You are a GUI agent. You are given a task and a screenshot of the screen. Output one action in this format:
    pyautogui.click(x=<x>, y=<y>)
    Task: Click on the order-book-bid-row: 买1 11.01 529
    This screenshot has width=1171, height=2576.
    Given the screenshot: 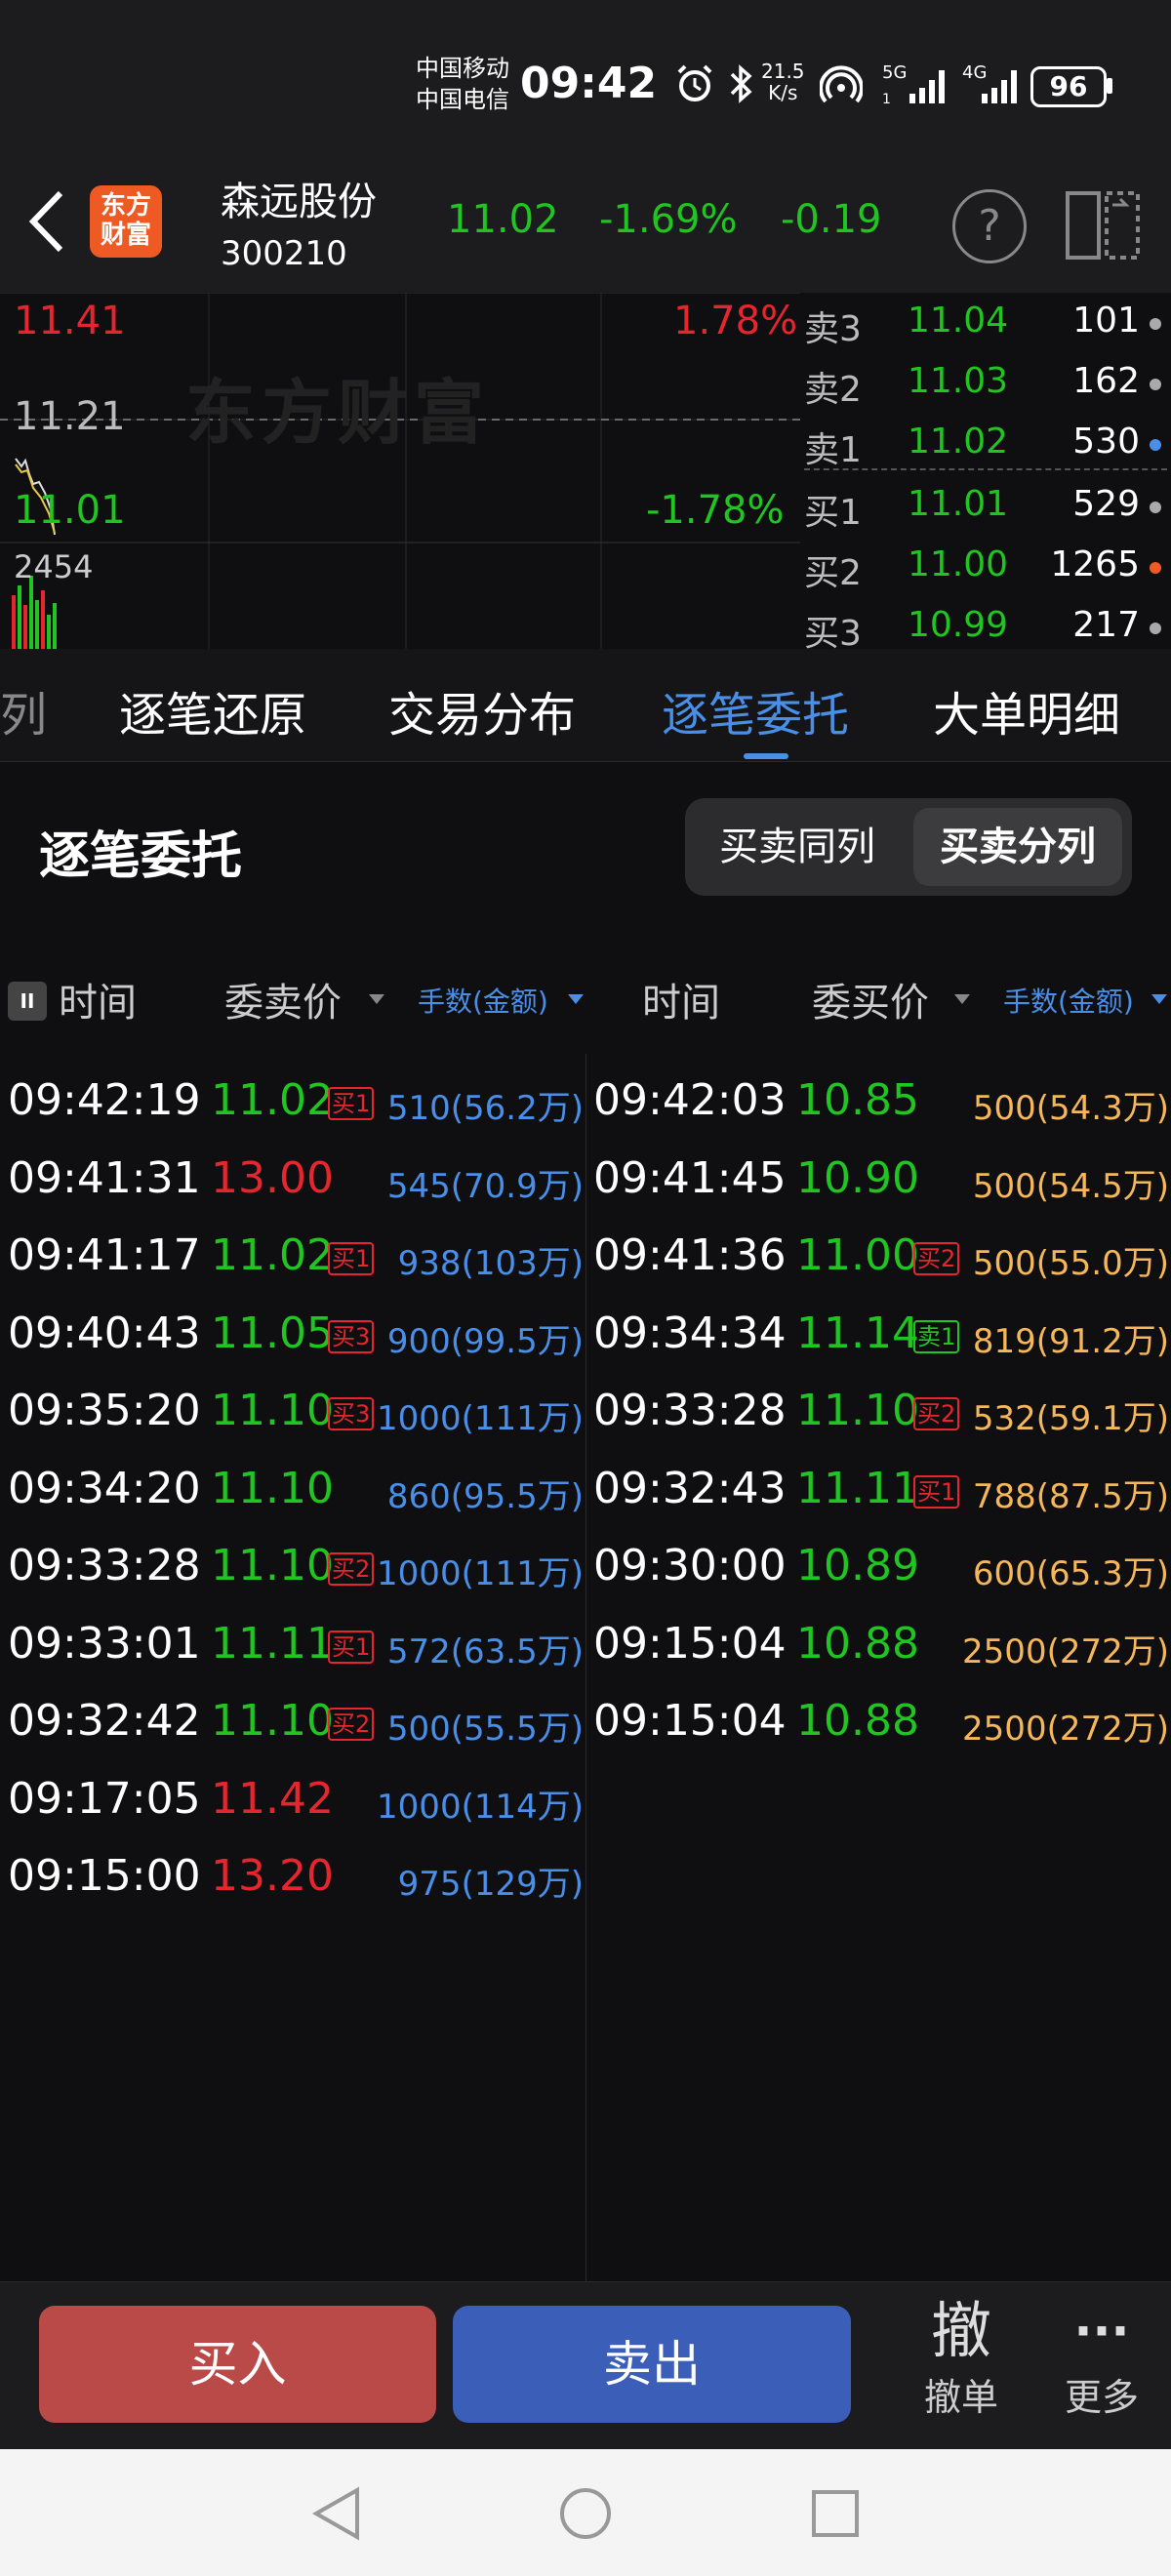 What is the action you would take?
    pyautogui.click(x=985, y=509)
    